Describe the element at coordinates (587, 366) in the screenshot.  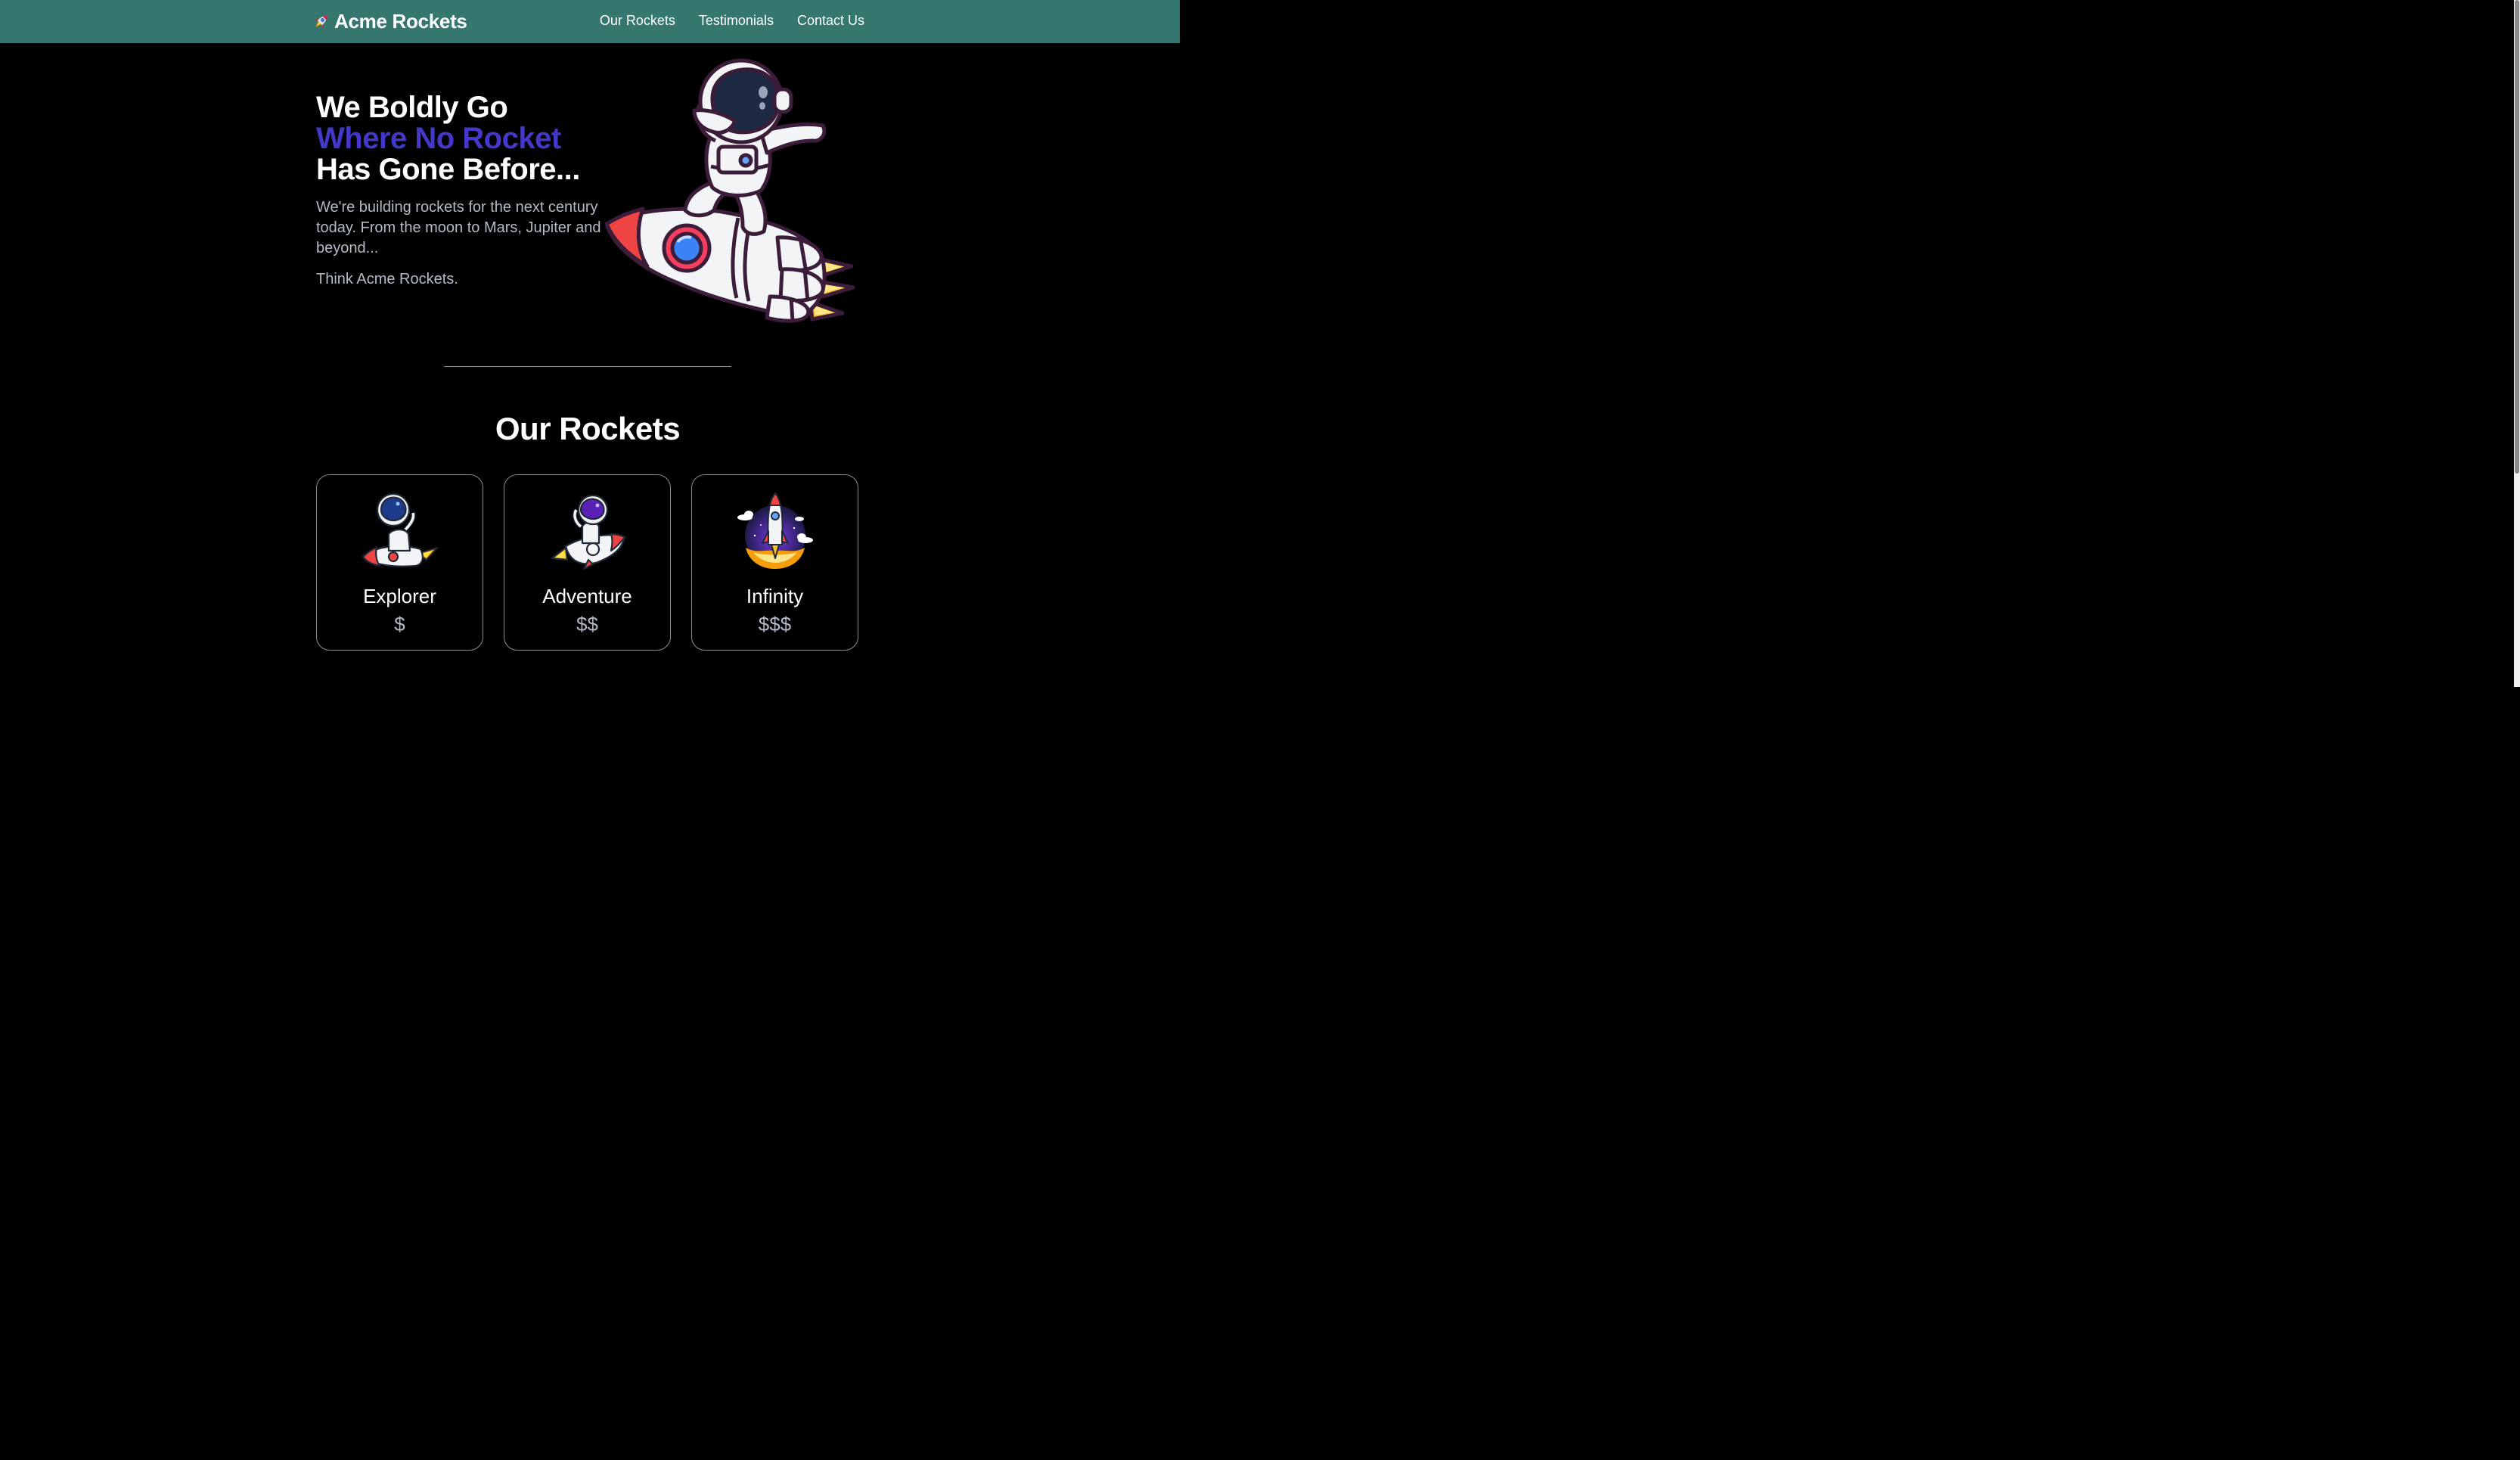
I see `section-divider` at that location.